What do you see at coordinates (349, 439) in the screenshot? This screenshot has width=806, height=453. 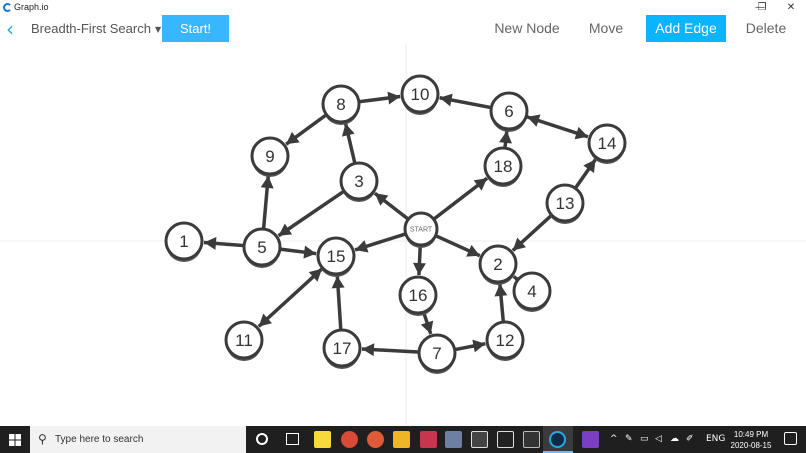 I see `chrome-icon` at bounding box center [349, 439].